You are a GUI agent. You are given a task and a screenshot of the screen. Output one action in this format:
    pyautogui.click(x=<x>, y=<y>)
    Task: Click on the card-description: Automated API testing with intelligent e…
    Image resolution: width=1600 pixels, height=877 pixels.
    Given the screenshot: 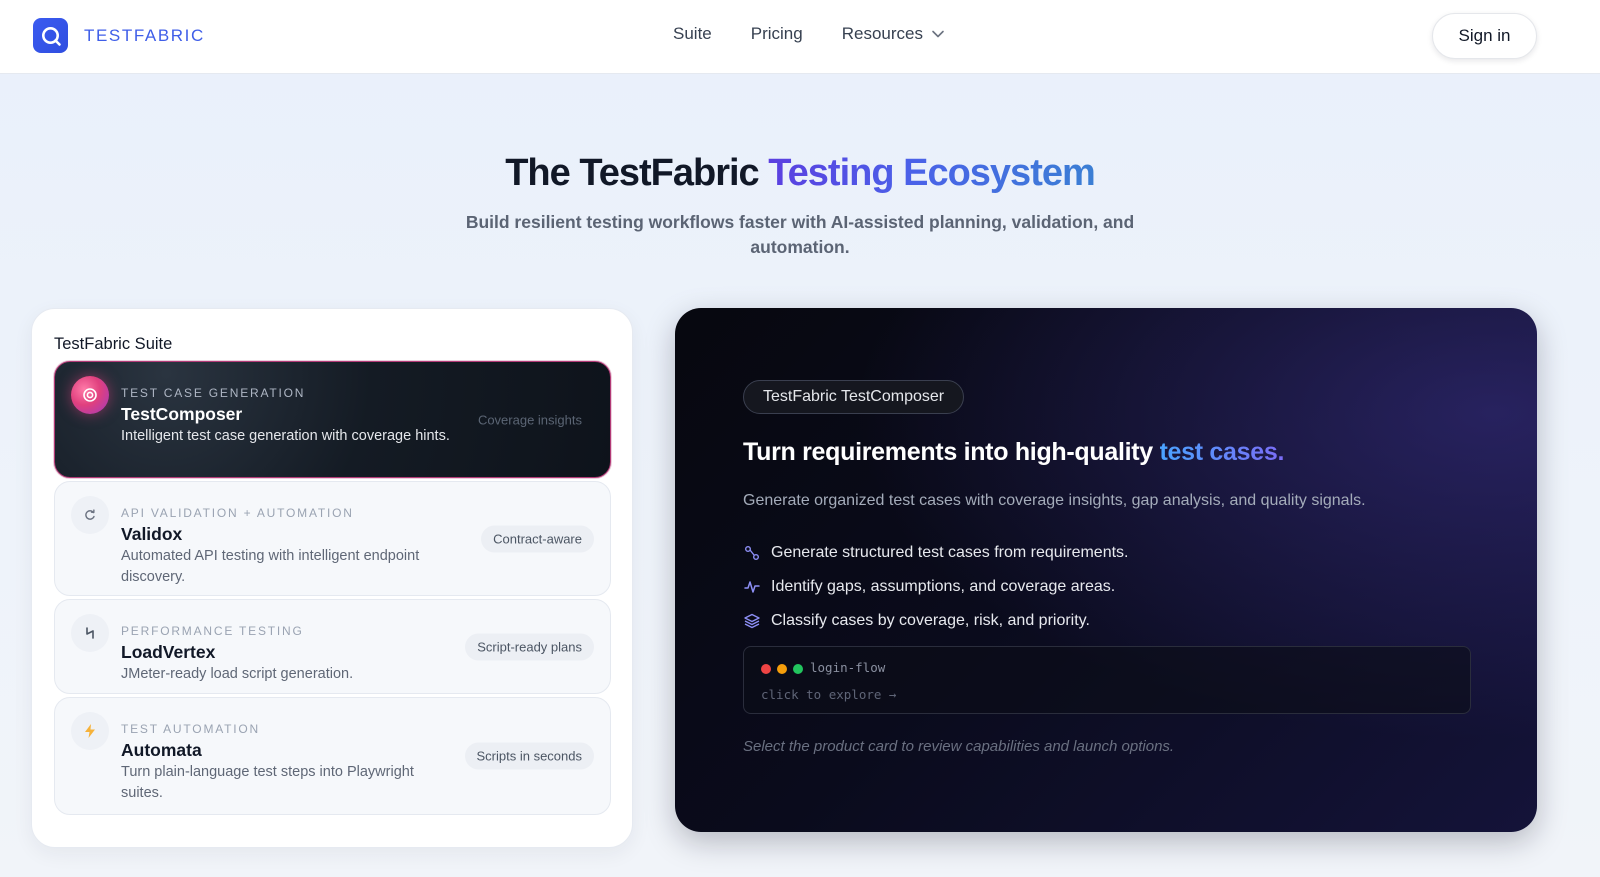 What is the action you would take?
    pyautogui.click(x=270, y=566)
    